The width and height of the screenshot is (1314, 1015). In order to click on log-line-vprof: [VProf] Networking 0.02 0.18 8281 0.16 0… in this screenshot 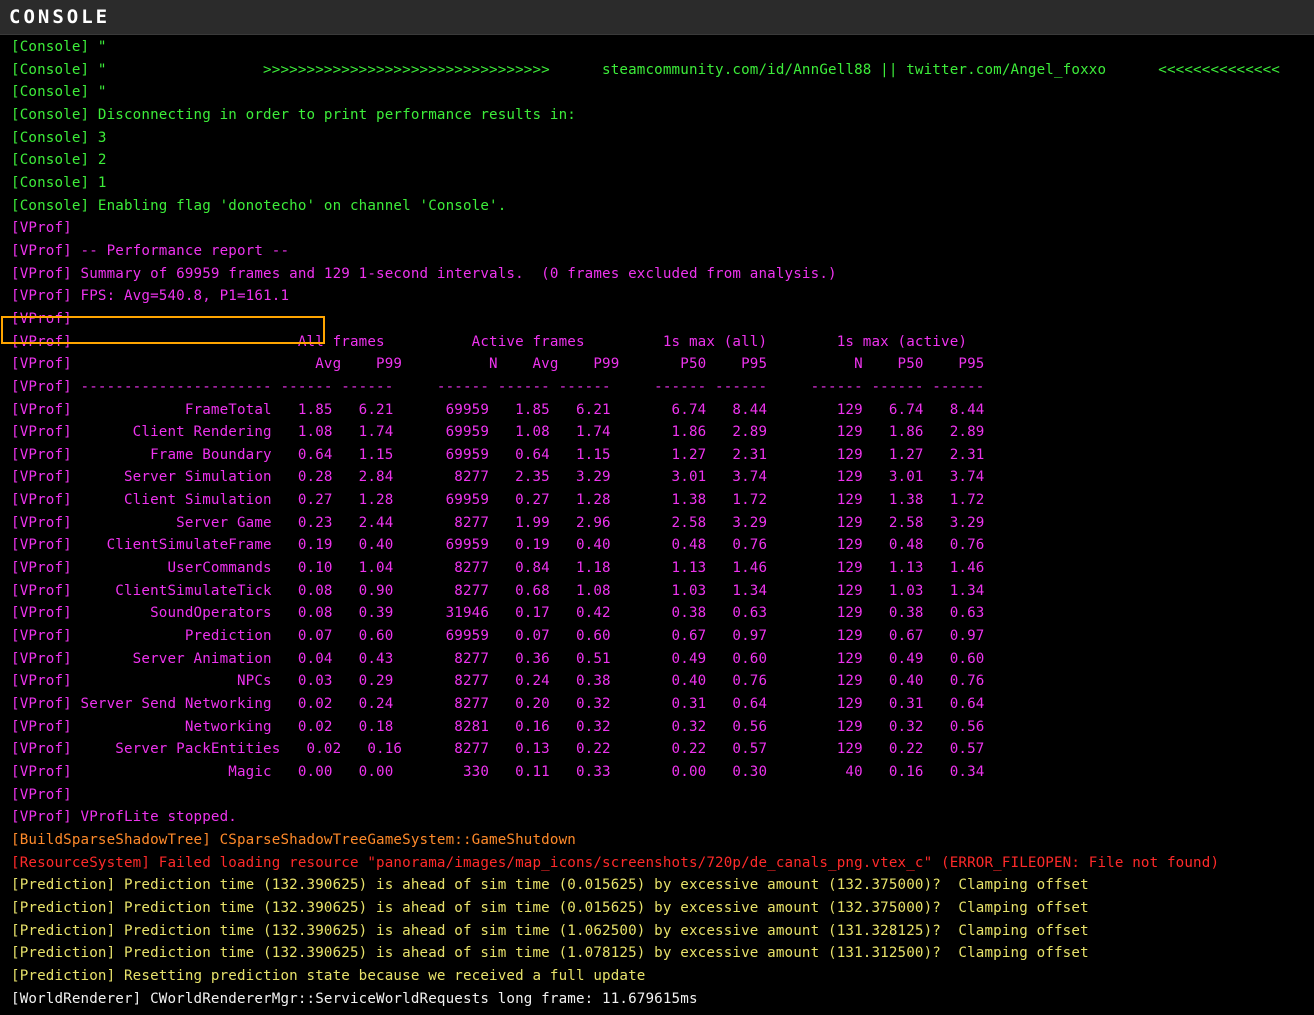, I will do `click(498, 726)`.